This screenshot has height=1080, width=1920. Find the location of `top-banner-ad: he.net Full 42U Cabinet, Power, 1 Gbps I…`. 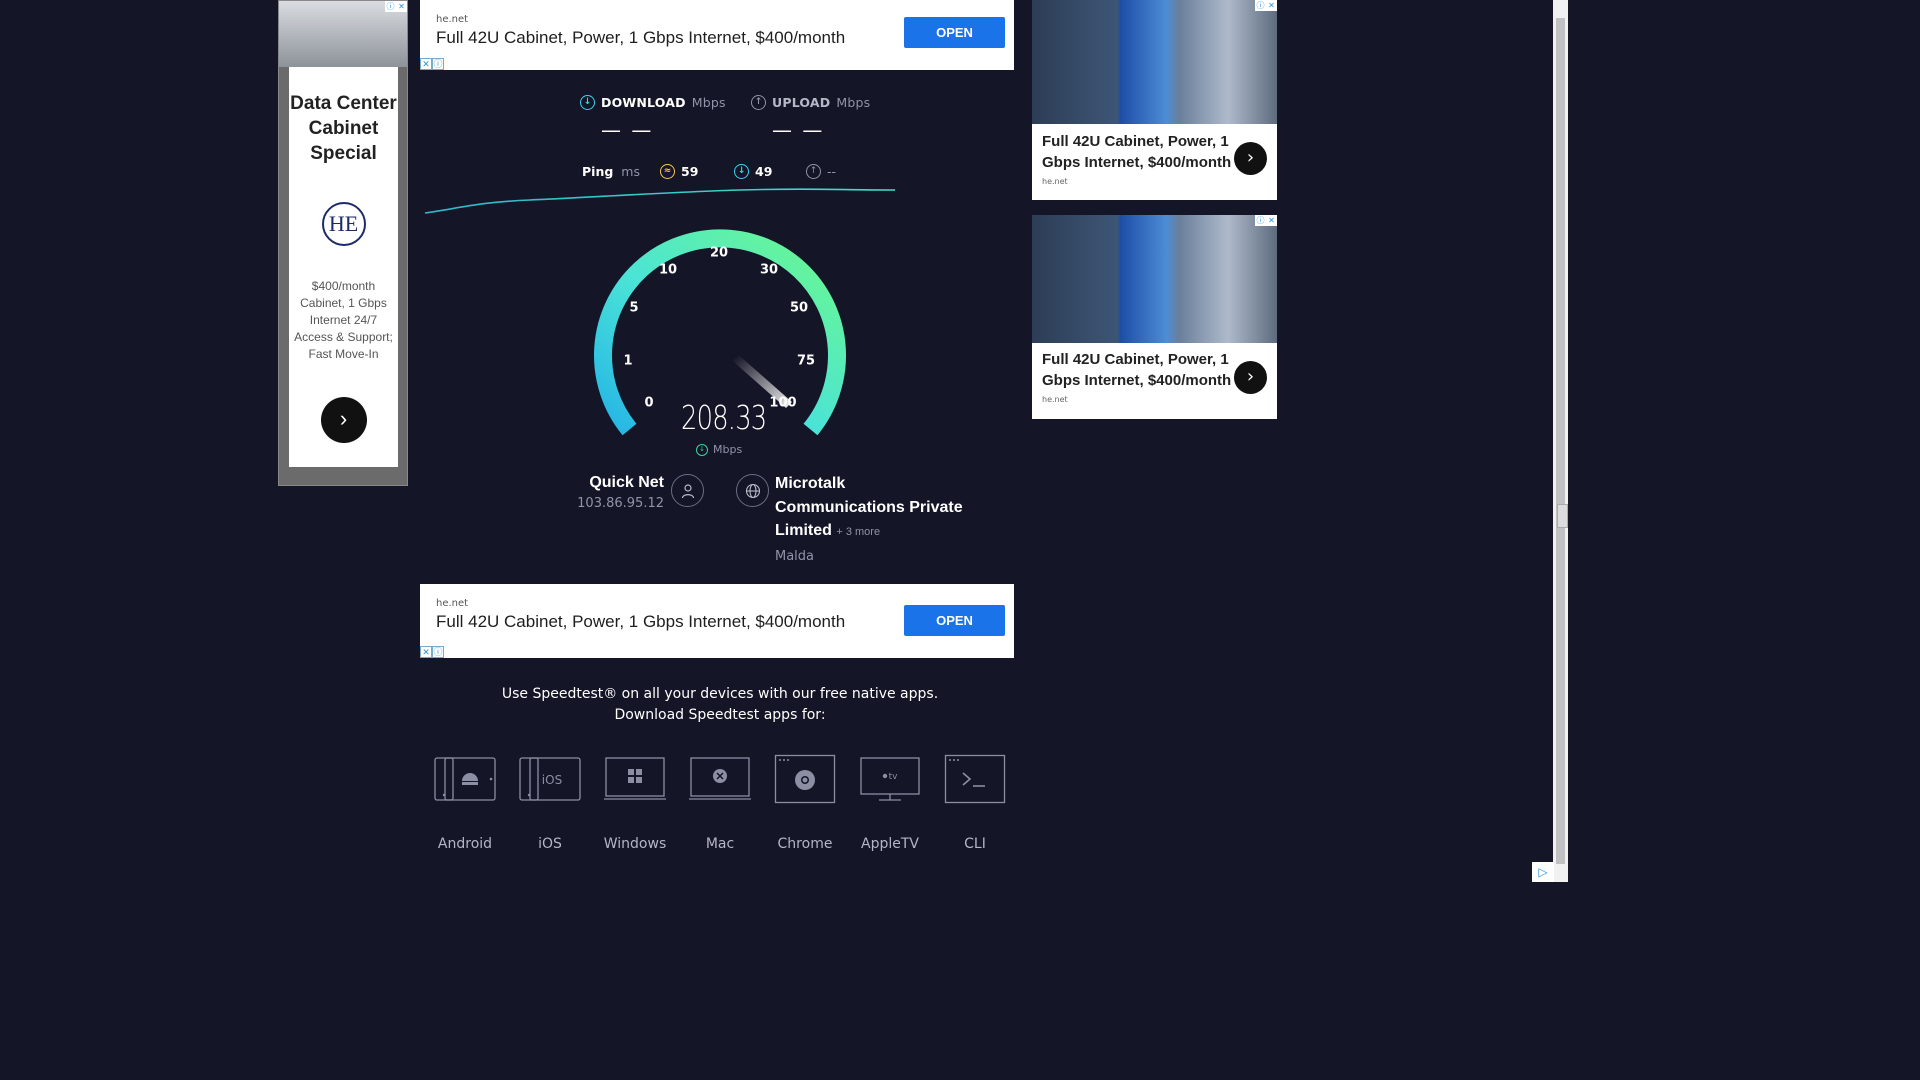

top-banner-ad: he.net Full 42U Cabinet, Power, 1 Gbps I… is located at coordinates (717, 35).